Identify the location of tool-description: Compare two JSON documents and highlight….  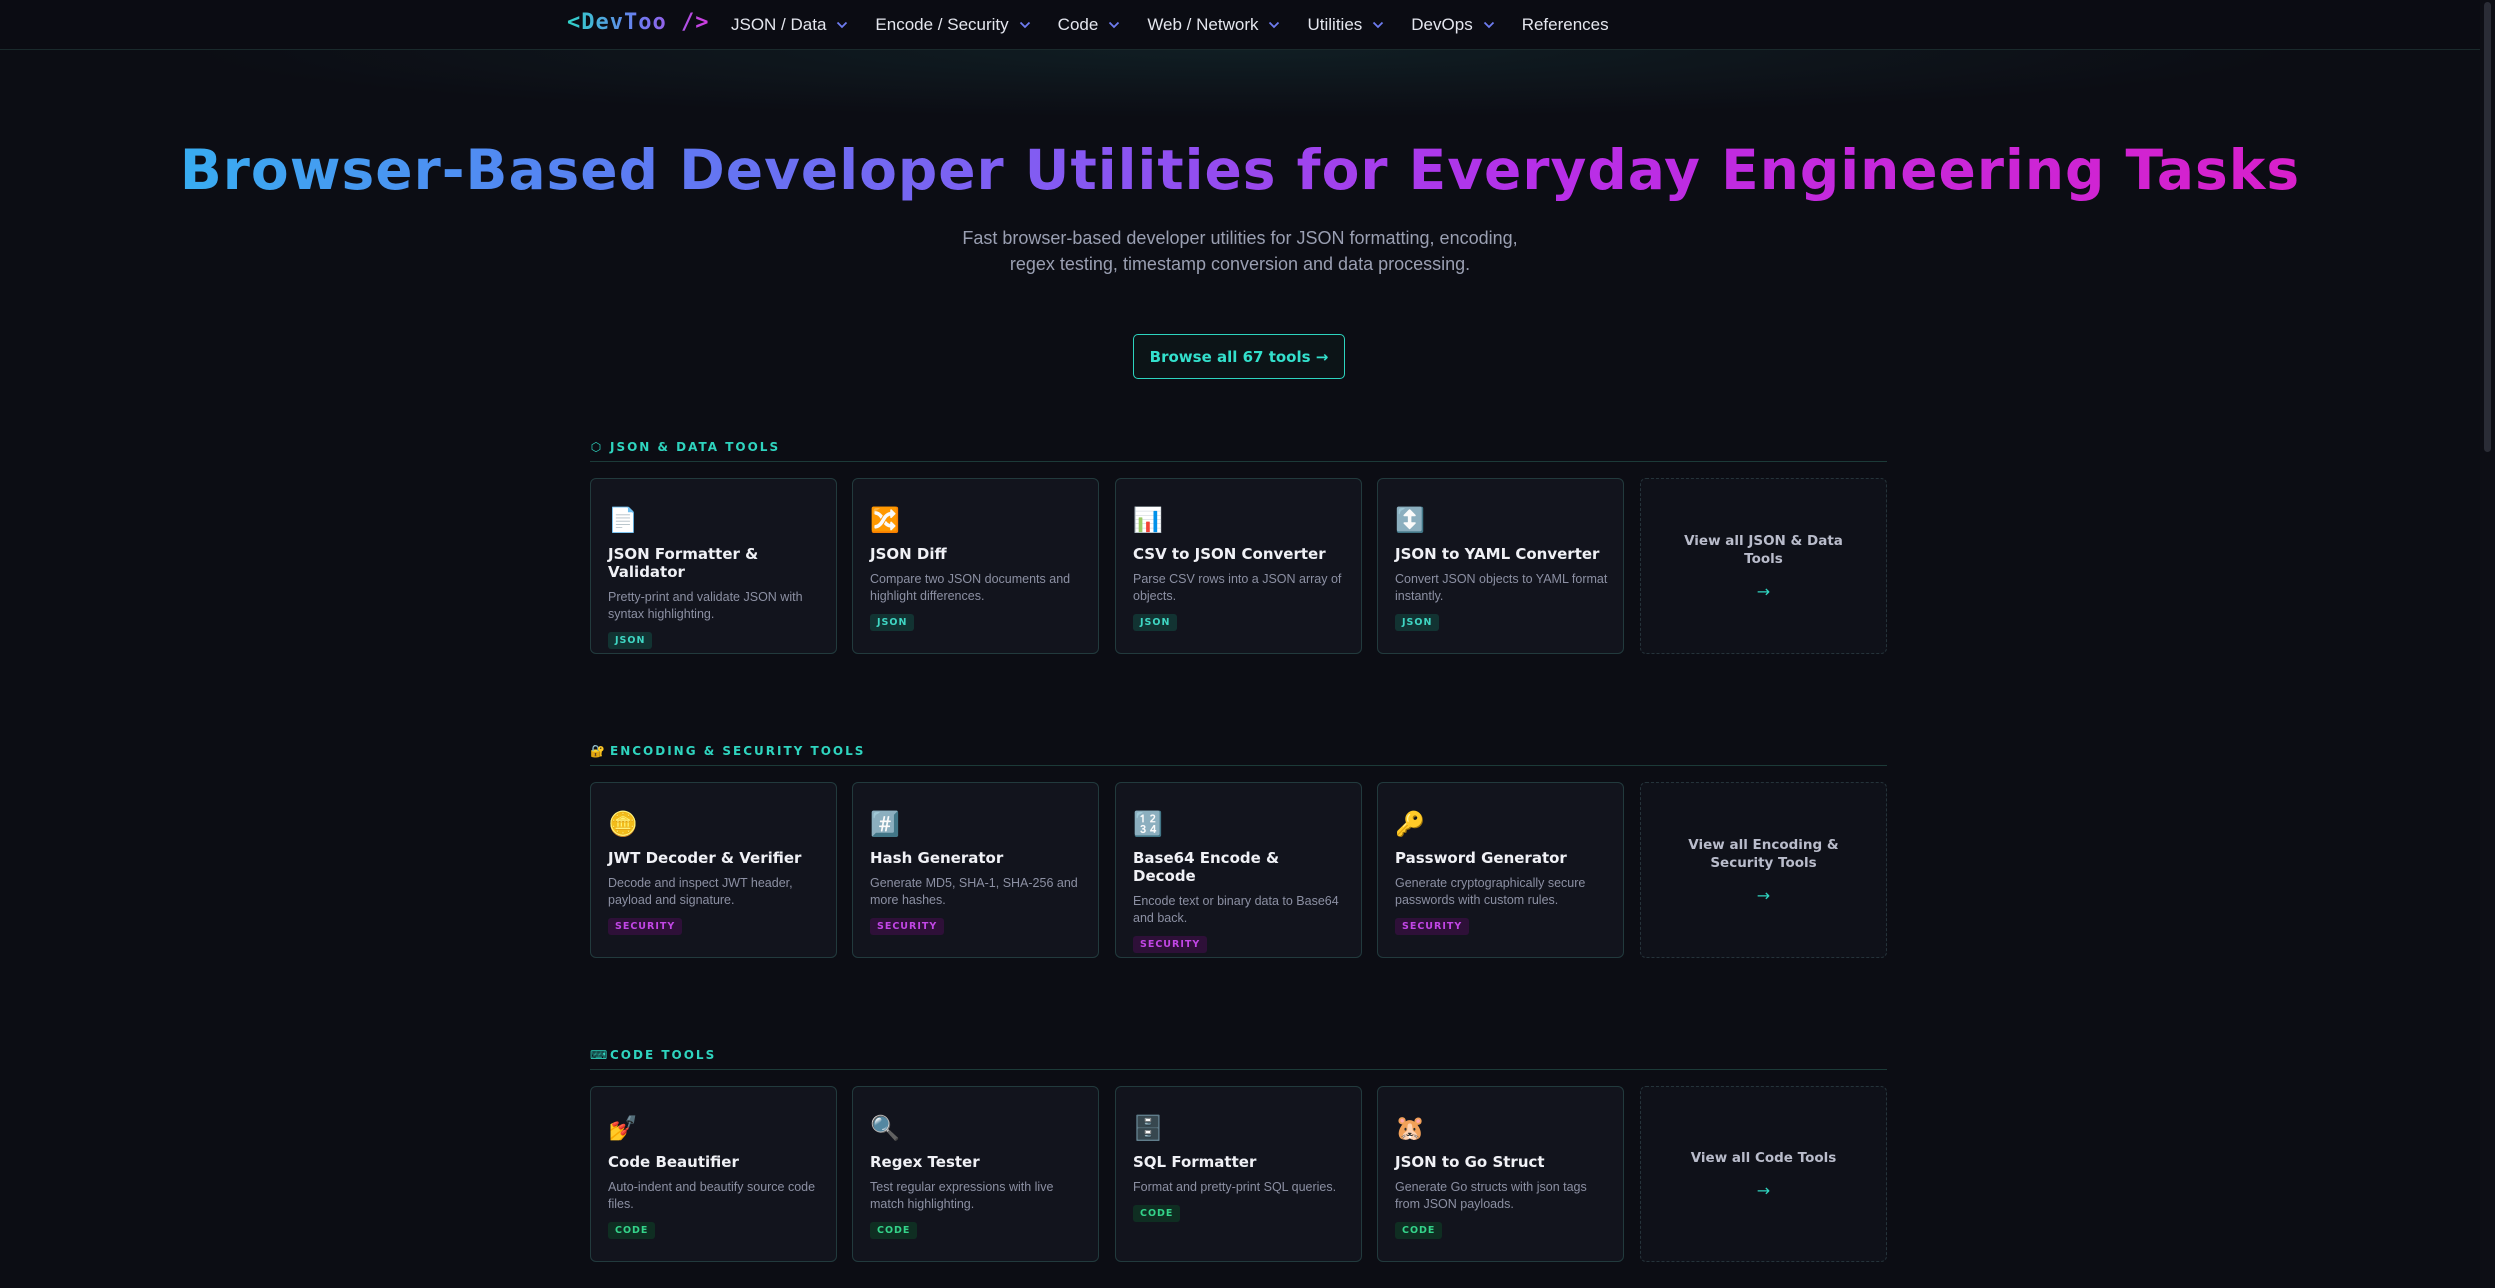
(970, 587).